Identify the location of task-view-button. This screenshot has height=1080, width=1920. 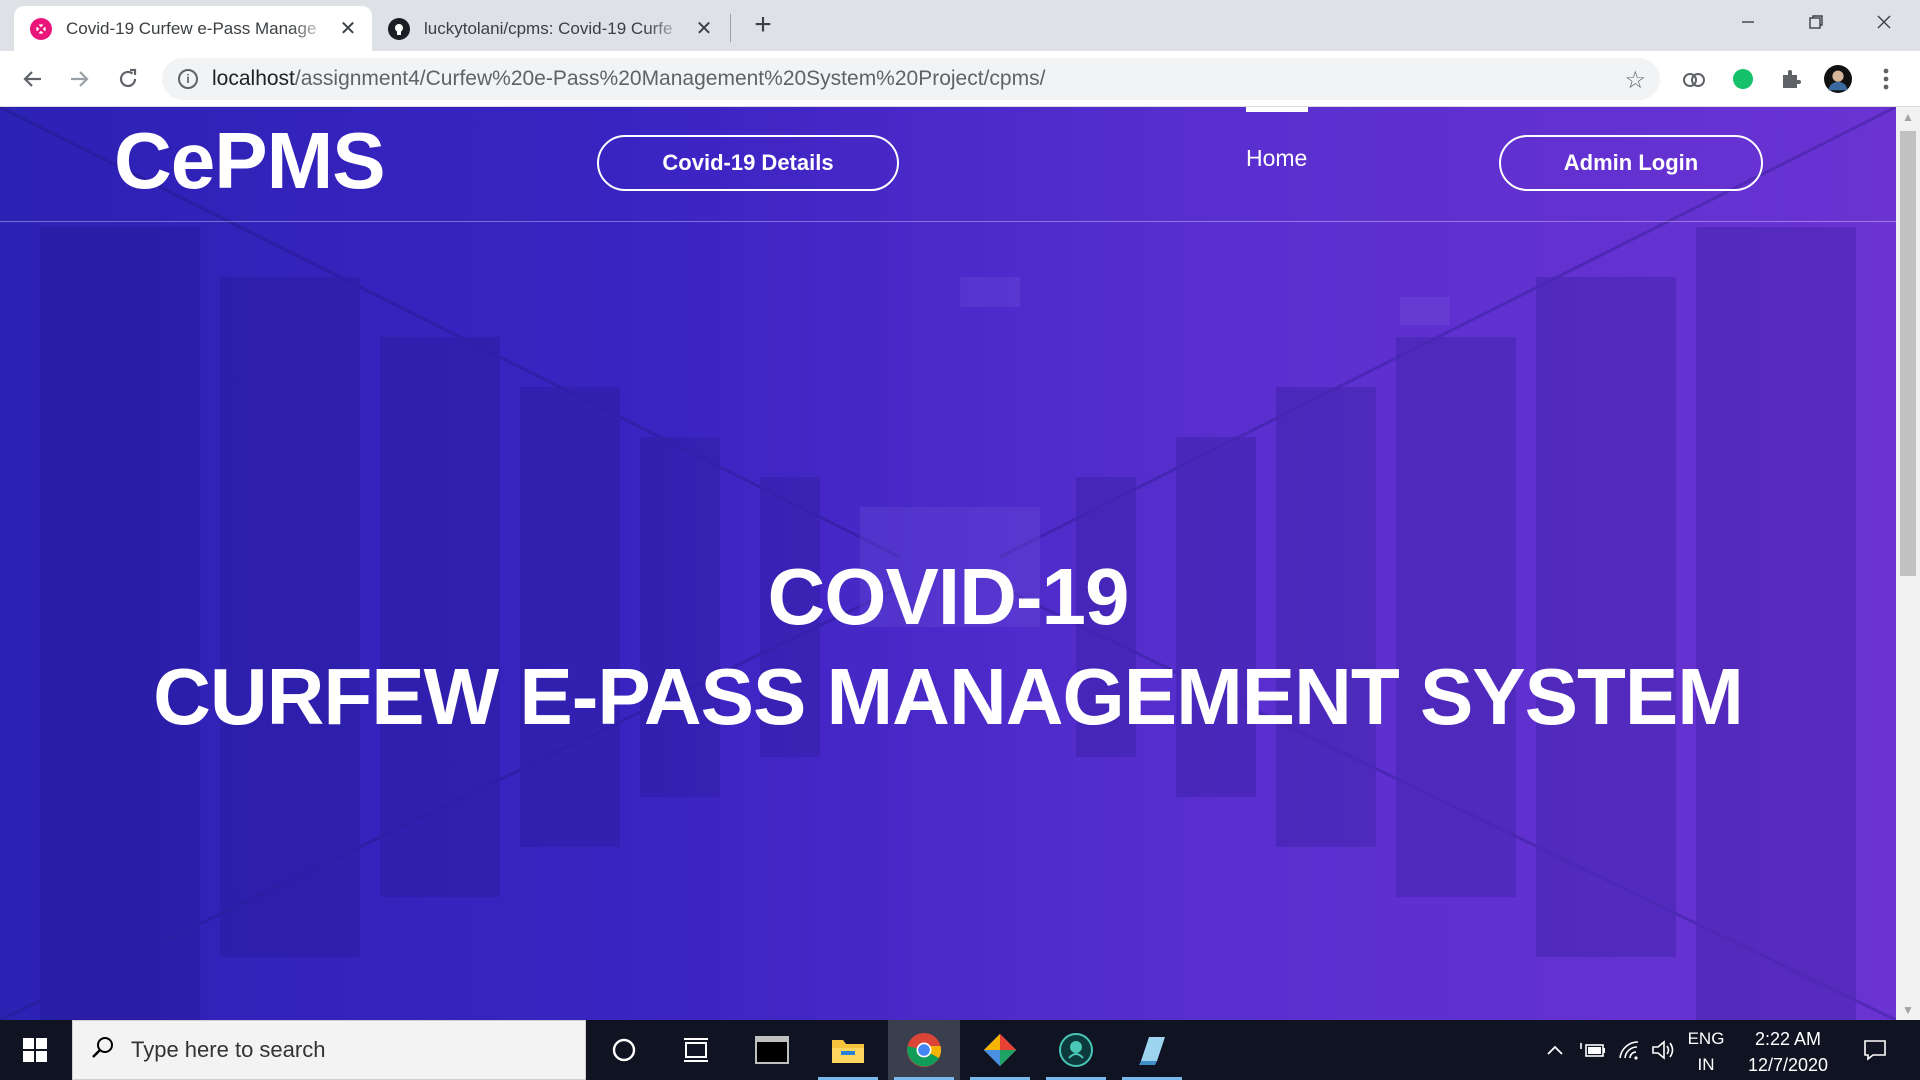
(696, 1050).